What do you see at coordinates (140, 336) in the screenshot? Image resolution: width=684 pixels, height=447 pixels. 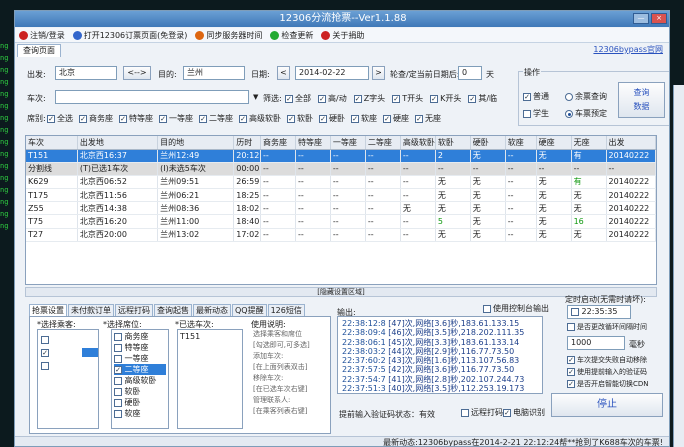 I see `seat-option: 商务座` at bounding box center [140, 336].